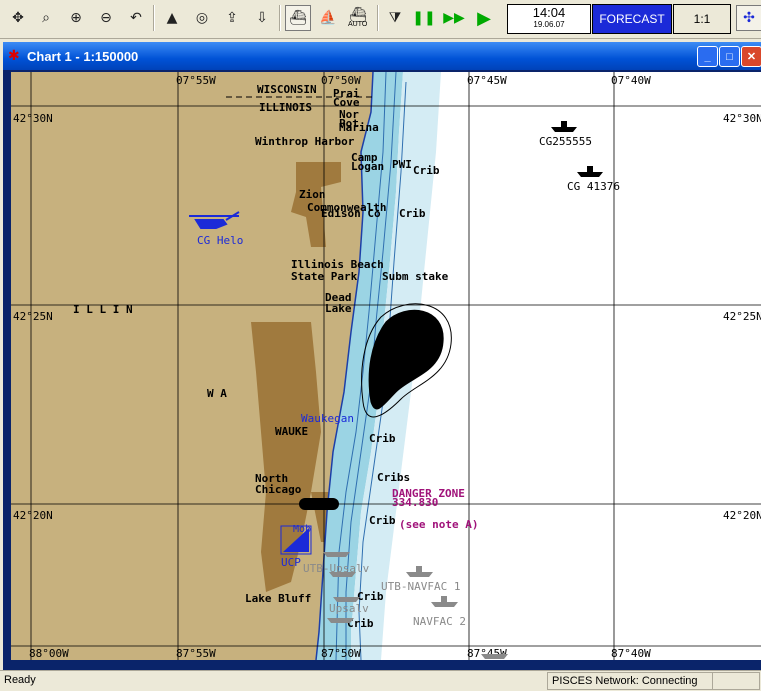  Describe the element at coordinates (751, 56) in the screenshot. I see `close-button: ✕` at that location.